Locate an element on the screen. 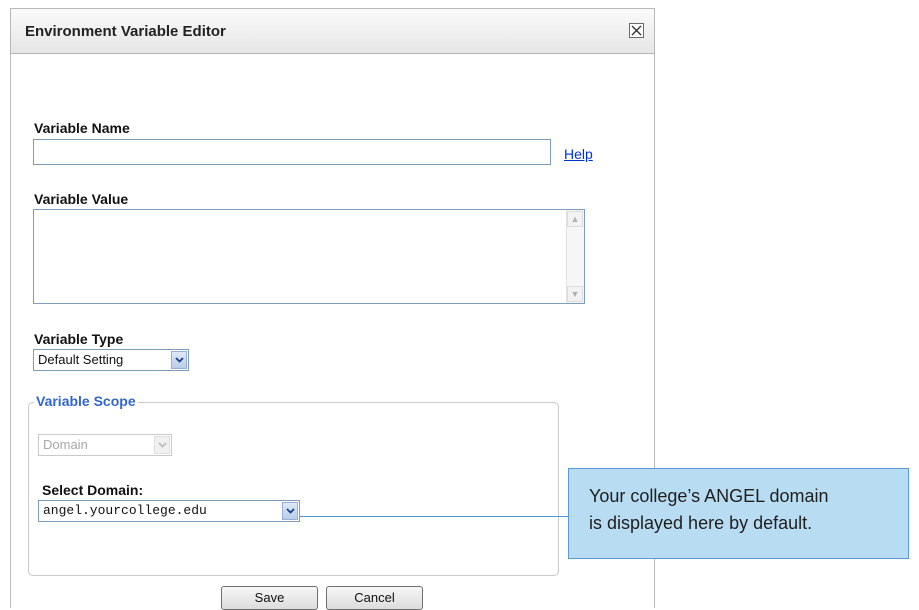 The height and width of the screenshot is (610, 919). scroll-up-icon: ▲ is located at coordinates (575, 219).